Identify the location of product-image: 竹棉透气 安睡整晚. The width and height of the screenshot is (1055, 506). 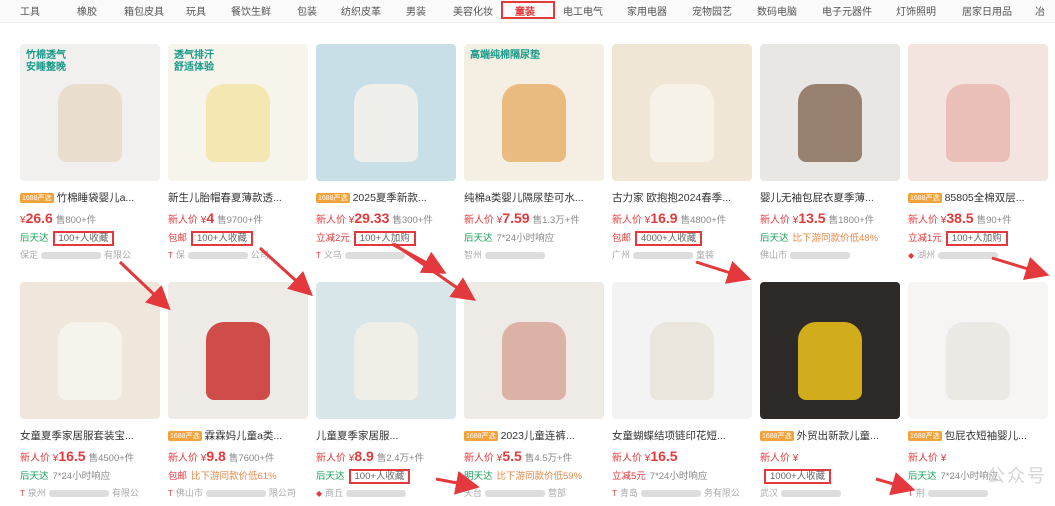
(90, 112).